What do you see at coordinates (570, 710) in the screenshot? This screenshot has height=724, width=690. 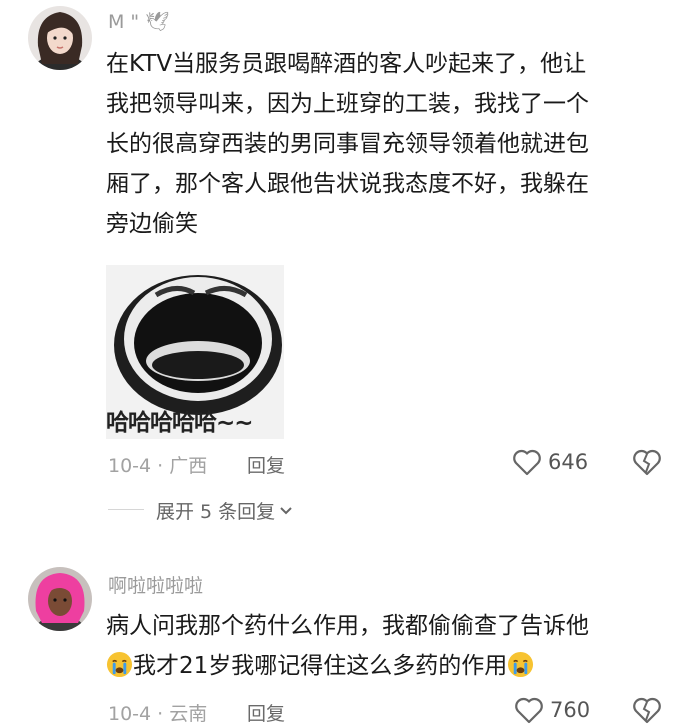 I see `like-count: 760` at bounding box center [570, 710].